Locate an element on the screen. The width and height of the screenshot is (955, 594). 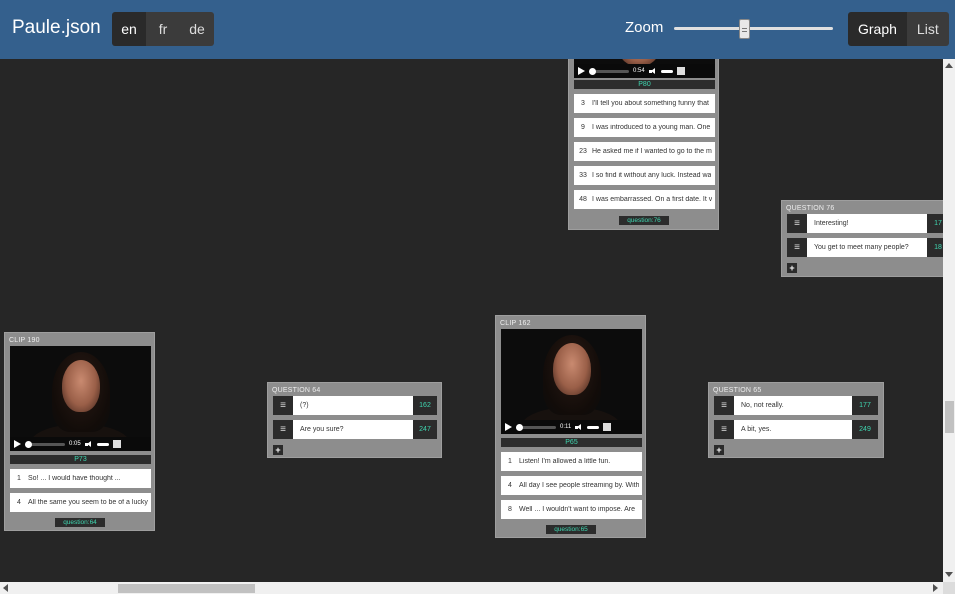
answer-number: 9 is located at coordinates (583, 127).